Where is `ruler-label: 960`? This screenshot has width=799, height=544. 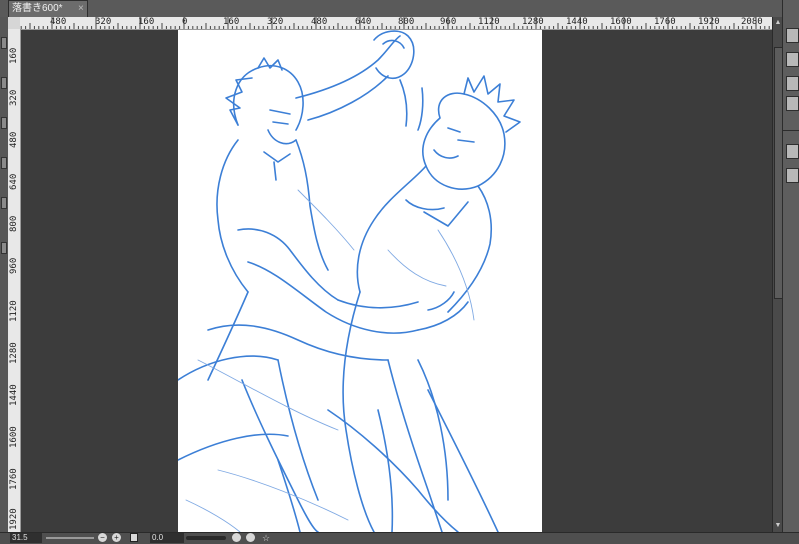
ruler-label: 960 is located at coordinates (14, 265).